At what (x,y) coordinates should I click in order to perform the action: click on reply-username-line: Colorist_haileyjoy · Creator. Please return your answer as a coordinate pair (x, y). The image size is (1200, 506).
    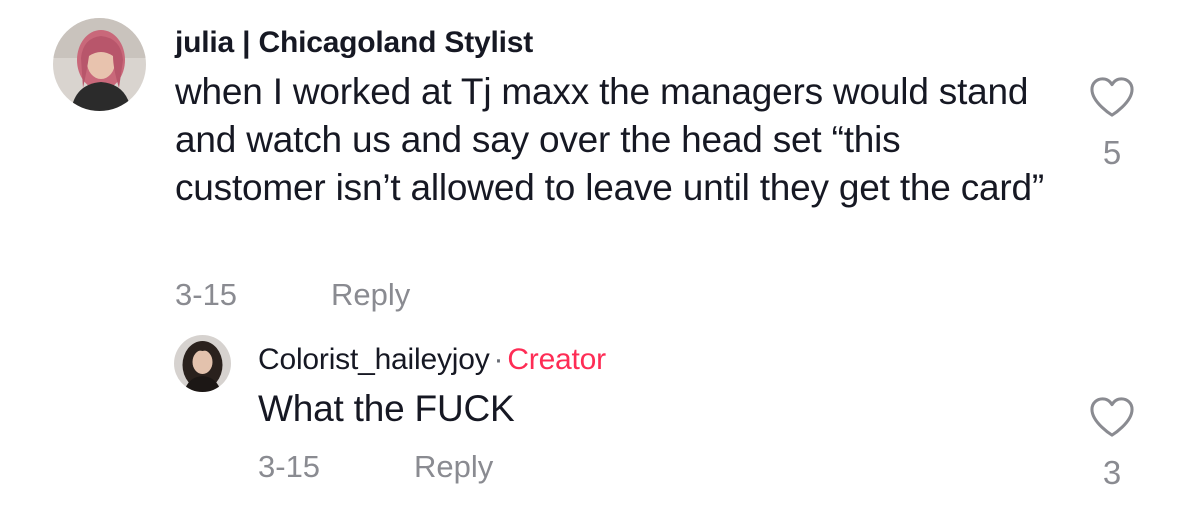
    Looking at the image, I should click on (432, 360).